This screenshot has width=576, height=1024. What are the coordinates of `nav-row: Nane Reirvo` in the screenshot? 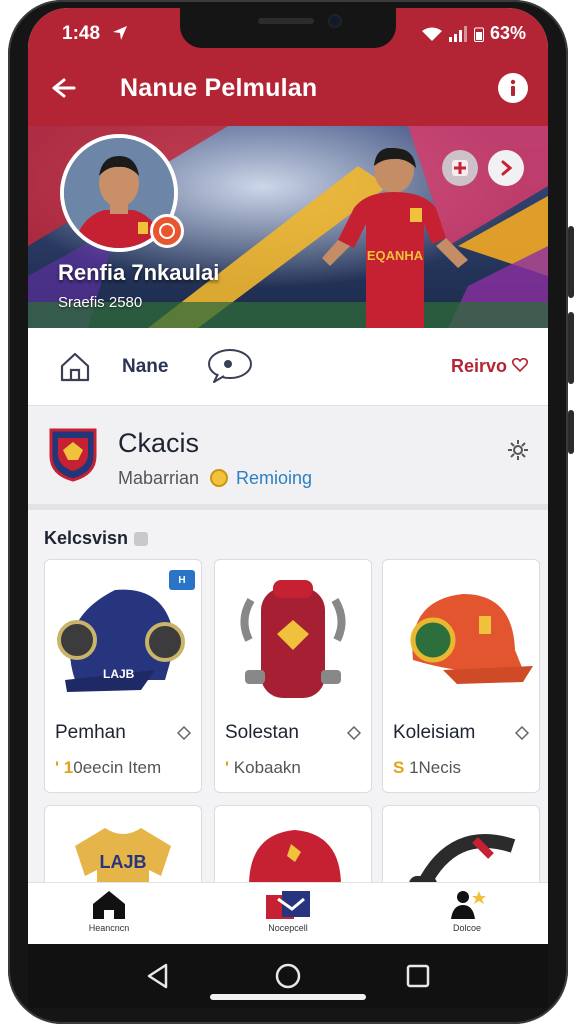 It's located at (288, 367).